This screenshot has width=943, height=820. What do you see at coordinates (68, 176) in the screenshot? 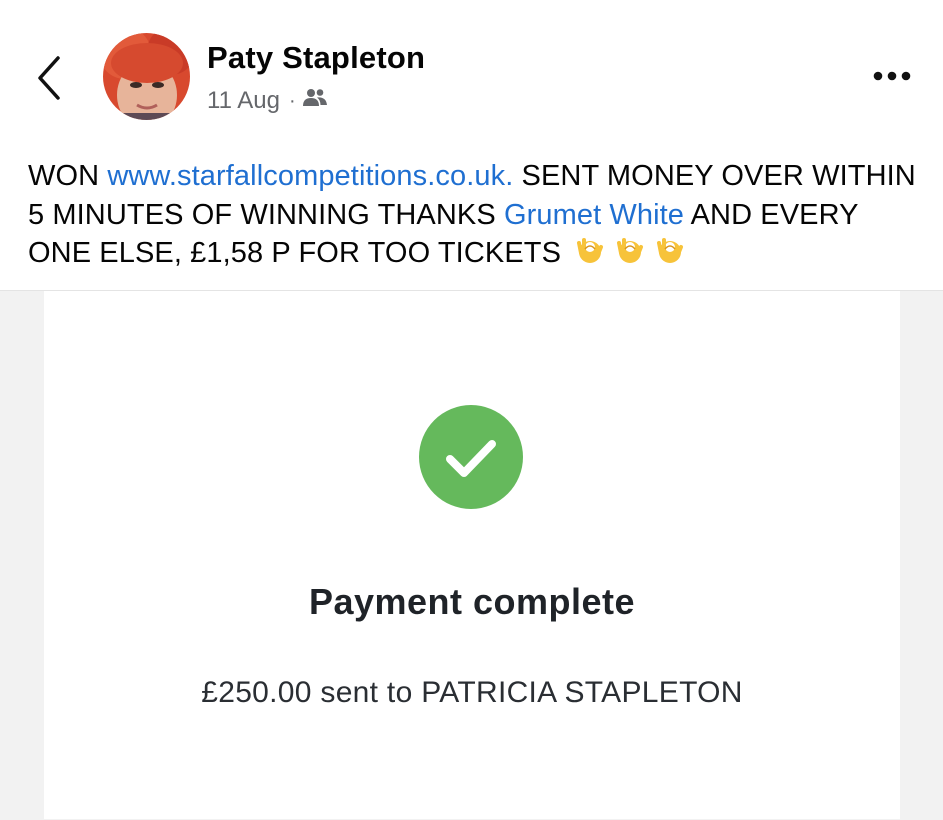
I see `post-text-segment: WON` at bounding box center [68, 176].